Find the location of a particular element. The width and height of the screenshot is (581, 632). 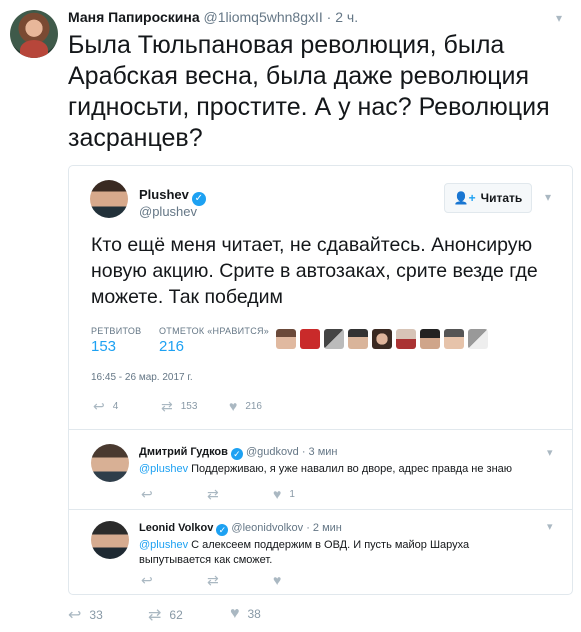

tweet-header: Маня Папироскина @1liomq5whn8gxII · 2 ч. is located at coordinates (213, 17).